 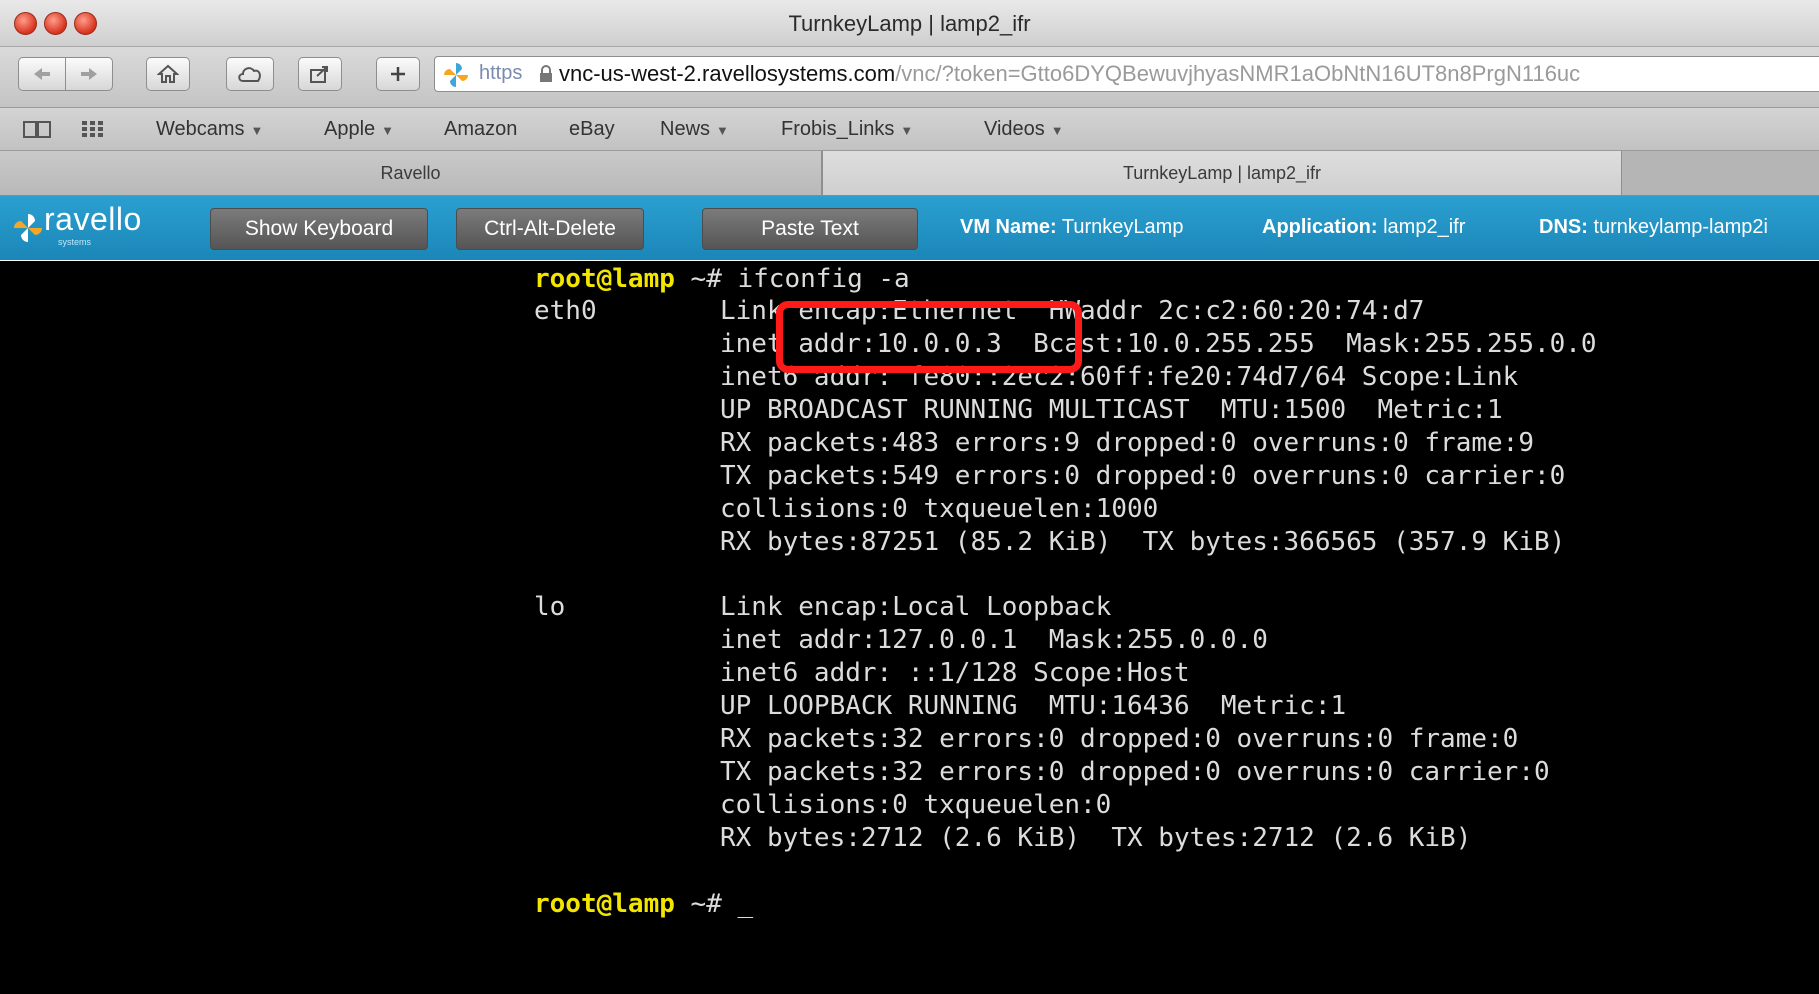 I want to click on tab-bar: Ravello TurnkeyLamp | lamp2_ifr, so click(x=909, y=173).